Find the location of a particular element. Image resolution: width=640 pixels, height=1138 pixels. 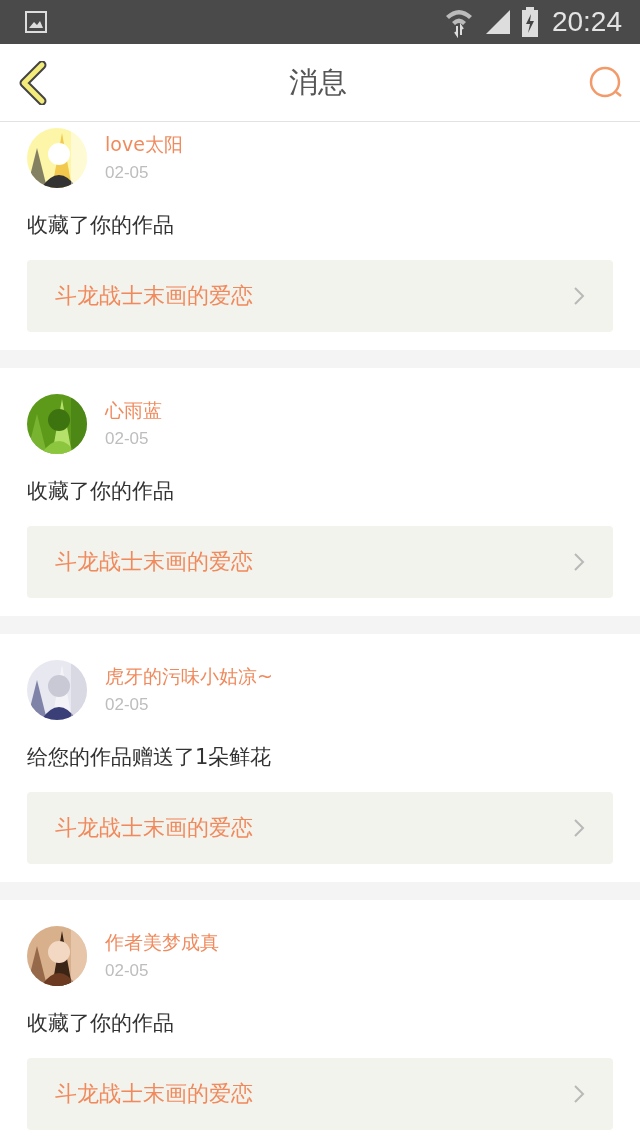

user-name: 心雨蓝 is located at coordinates (133, 410).